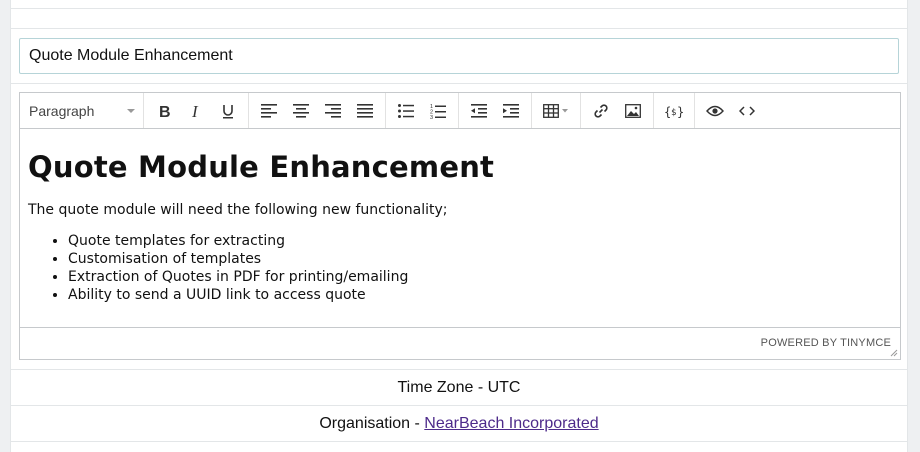  I want to click on svg-text: I, so click(195, 111).